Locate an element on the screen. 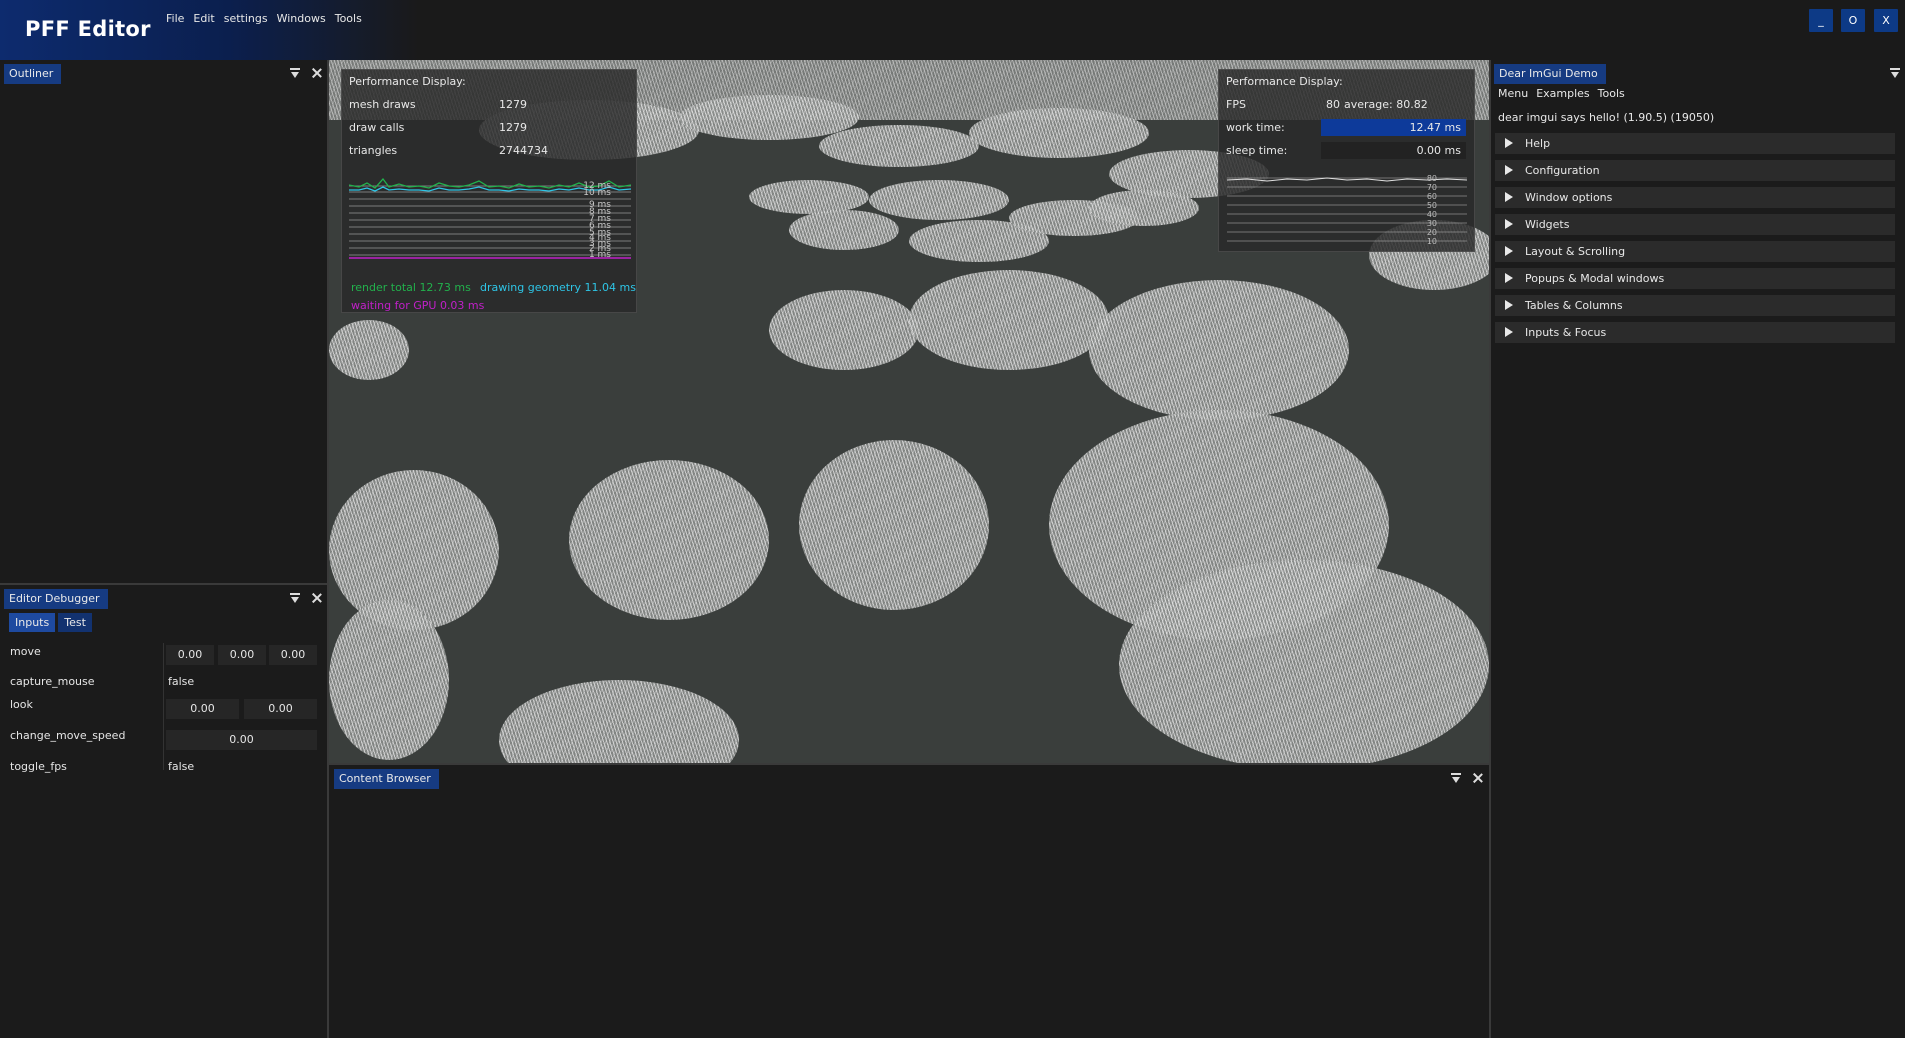 Image resolution: width=1905 pixels, height=1038 pixels. move-z-field: 0.00 is located at coordinates (293, 655).